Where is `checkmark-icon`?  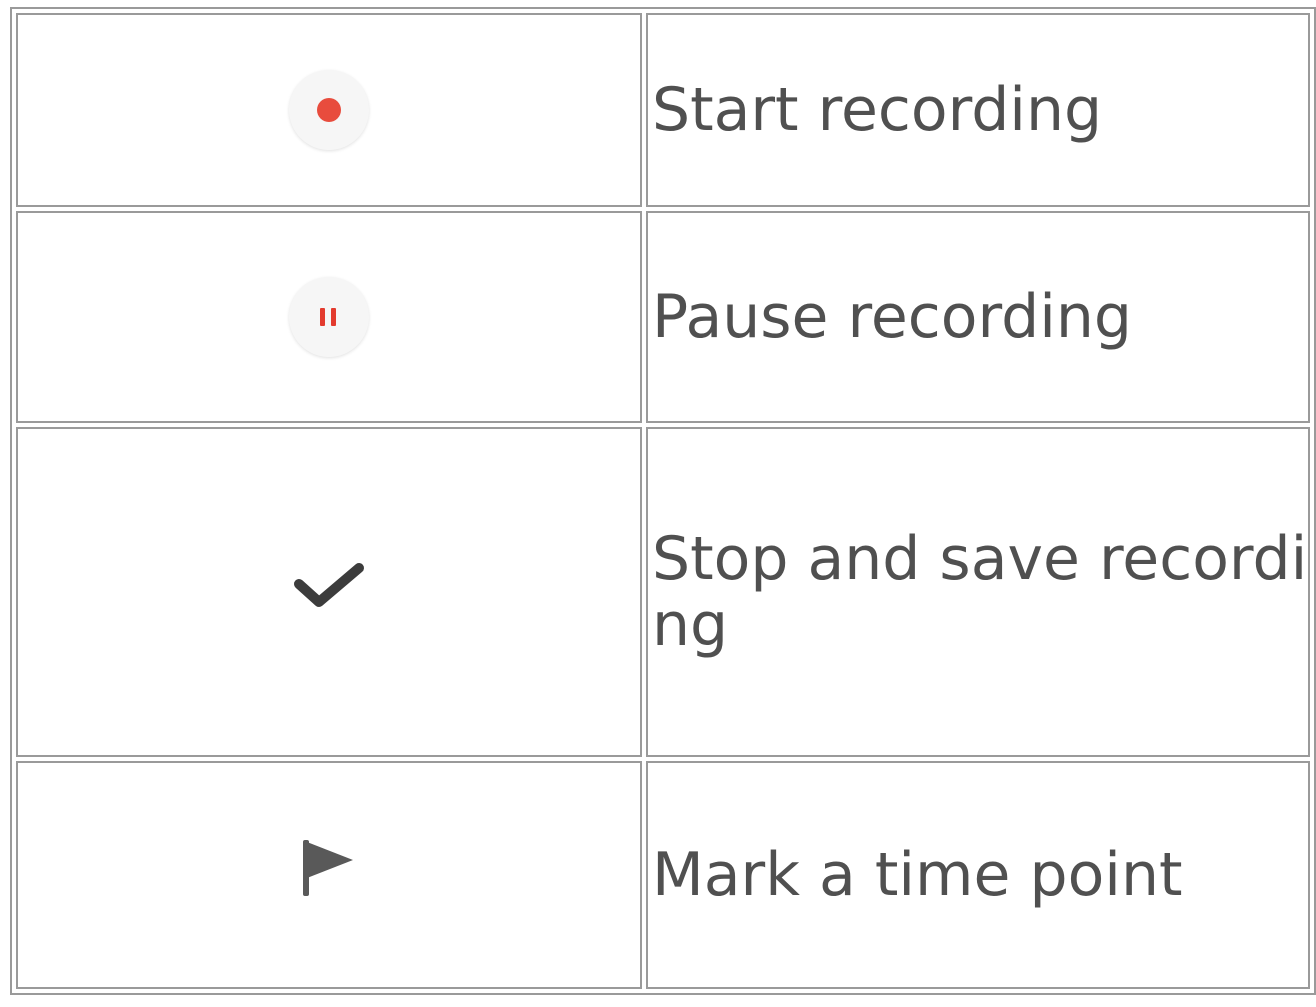 checkmark-icon is located at coordinates (329, 592).